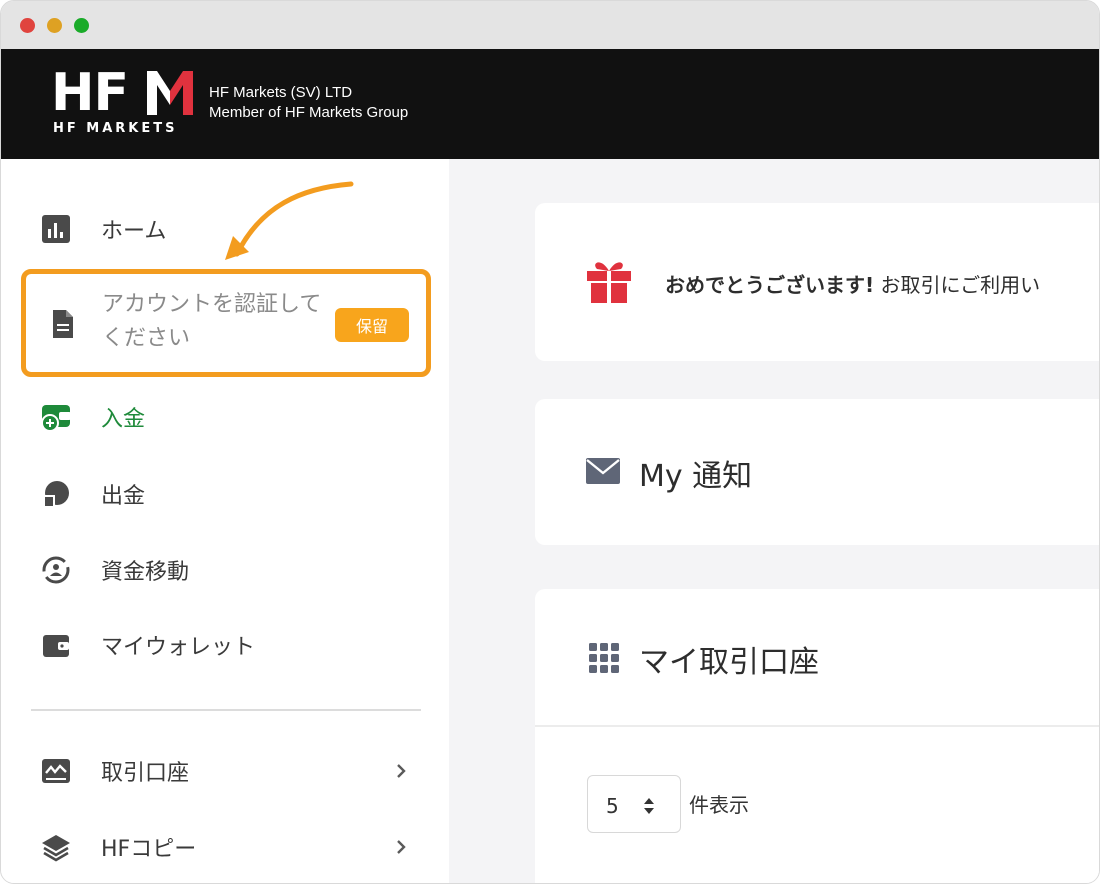 The width and height of the screenshot is (1100, 884). Describe the element at coordinates (770, 285) in the screenshot. I see `congratulations-bold: おめでとうございます!` at that location.